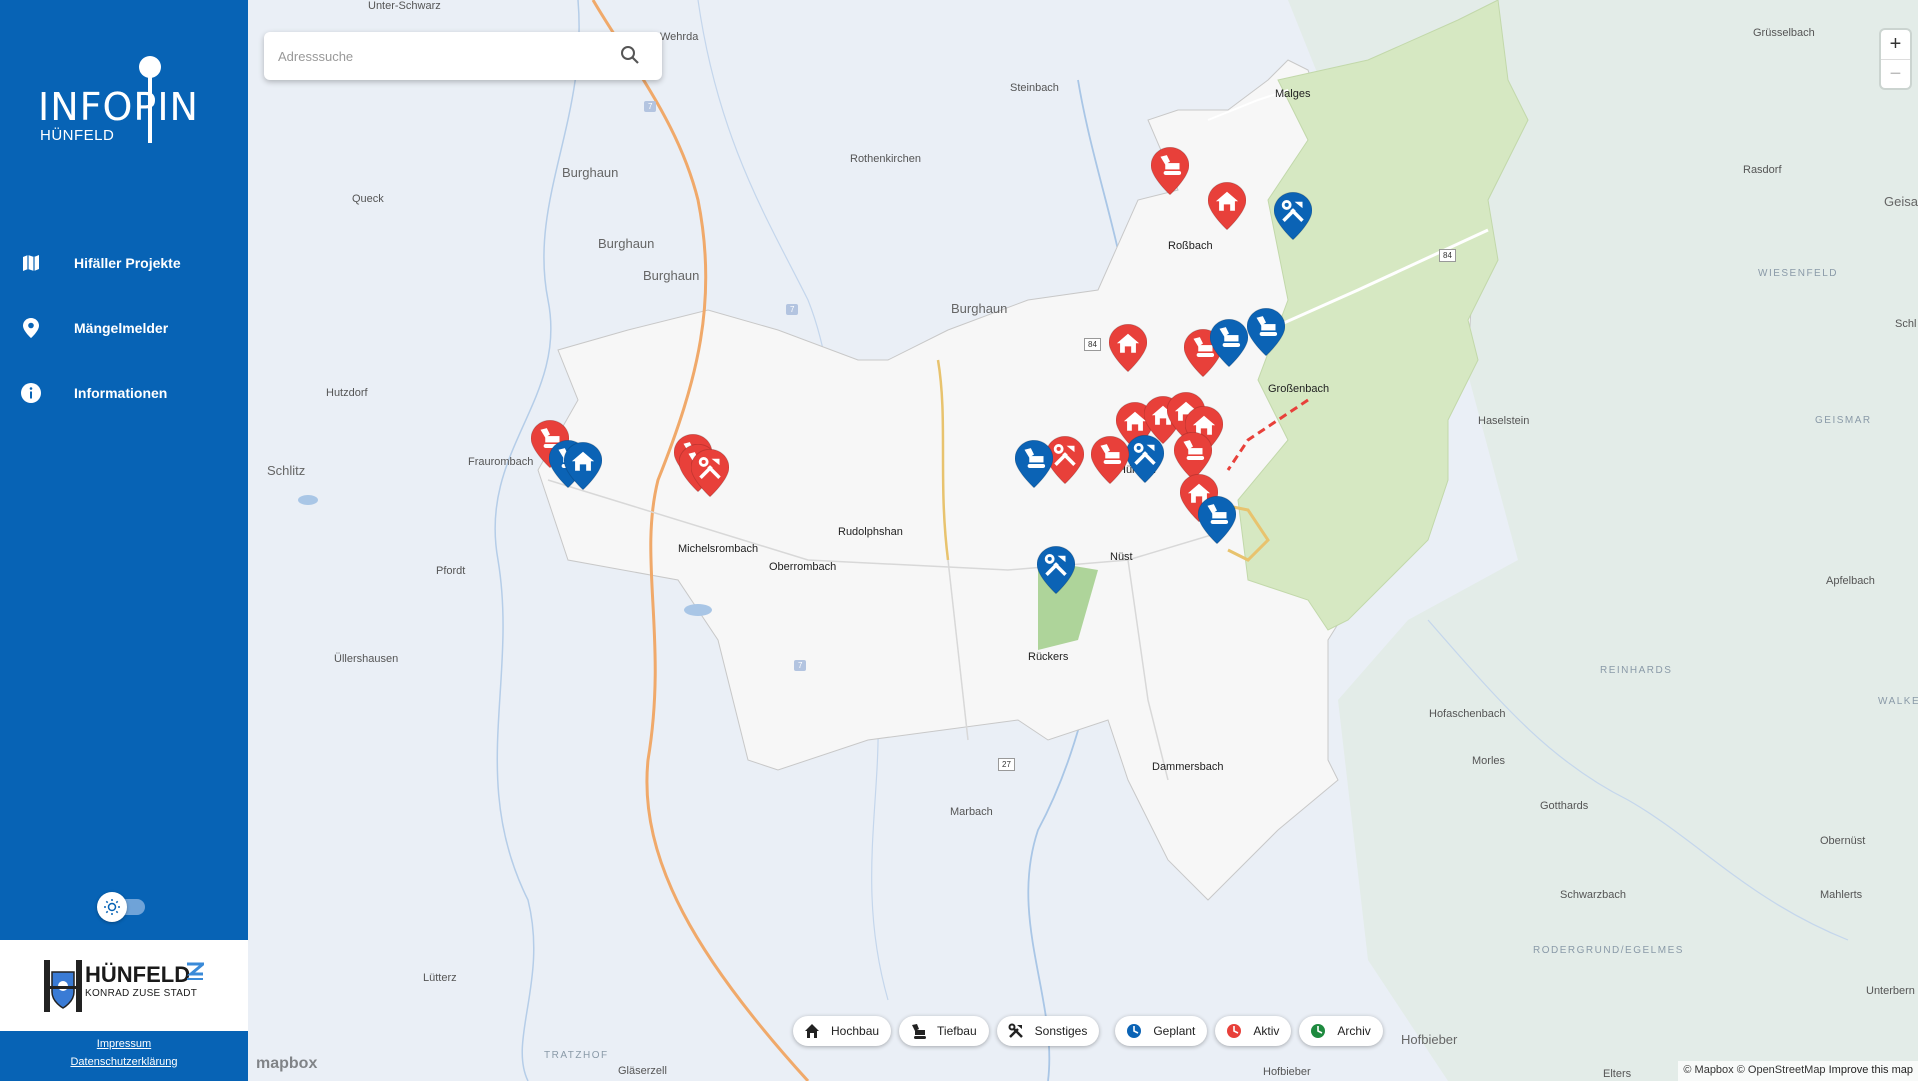  Describe the element at coordinates (138, 974) in the screenshot. I see `city-name: HÜNFELD` at that location.